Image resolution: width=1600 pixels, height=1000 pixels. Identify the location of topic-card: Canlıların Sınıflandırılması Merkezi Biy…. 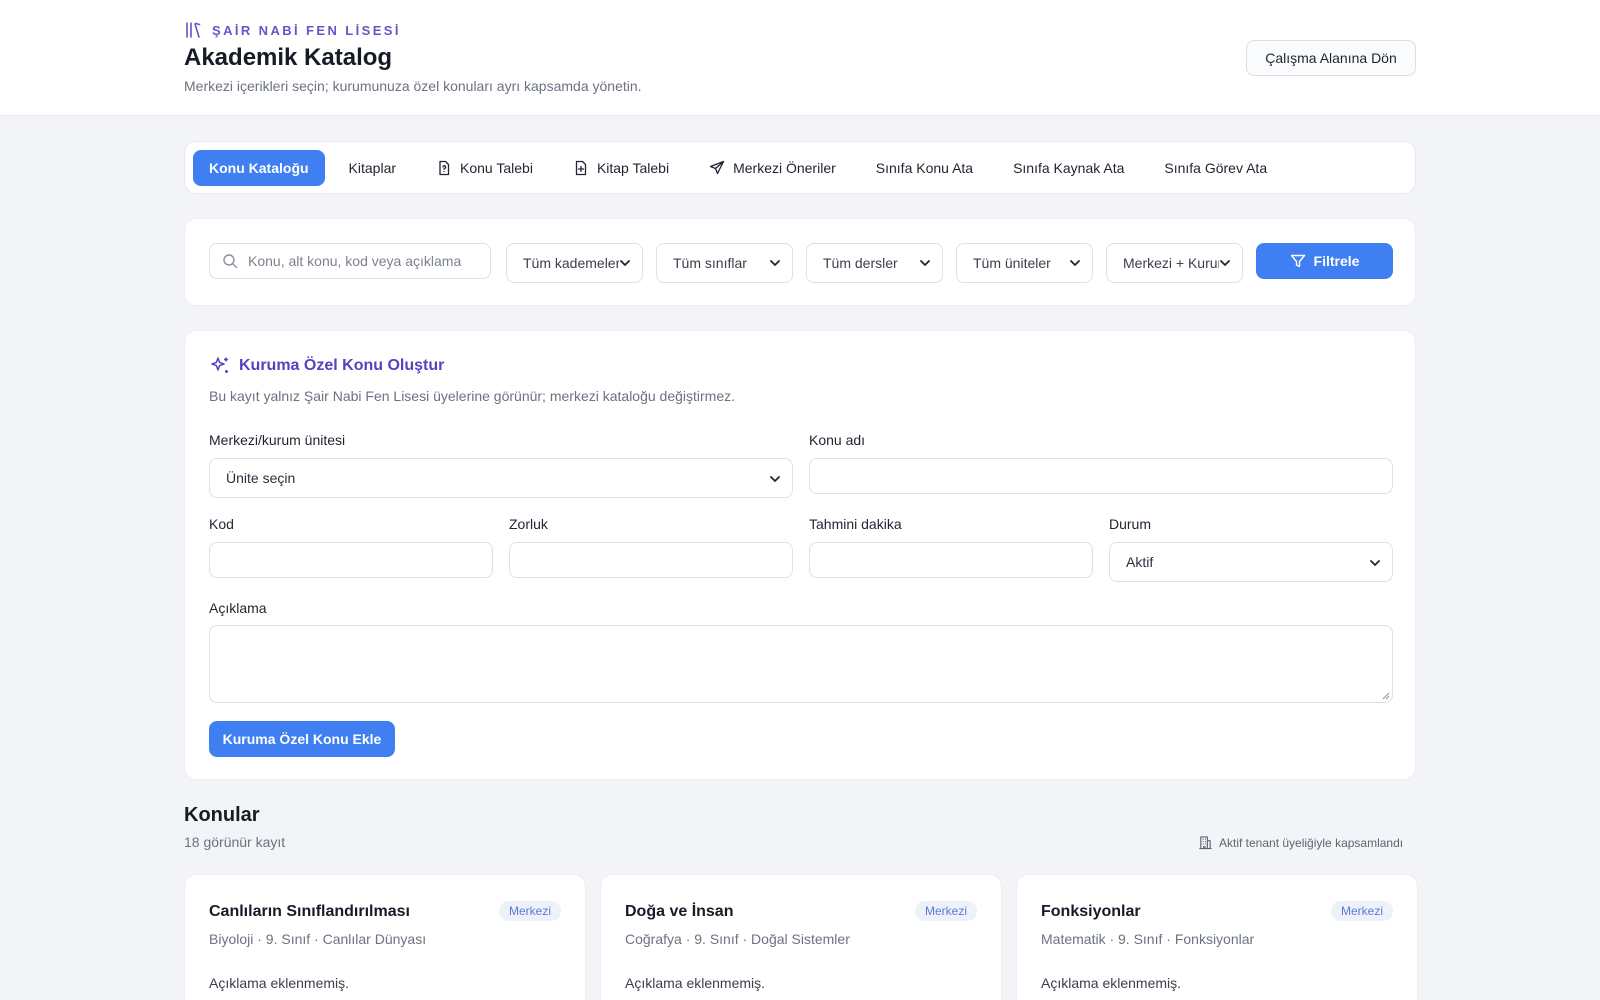
(385, 937).